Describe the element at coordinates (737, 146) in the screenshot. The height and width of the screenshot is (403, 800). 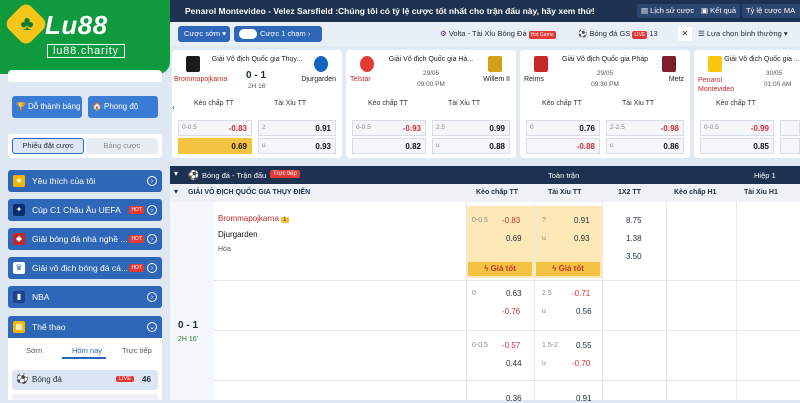
I see `odds-cell: 0.85` at that location.